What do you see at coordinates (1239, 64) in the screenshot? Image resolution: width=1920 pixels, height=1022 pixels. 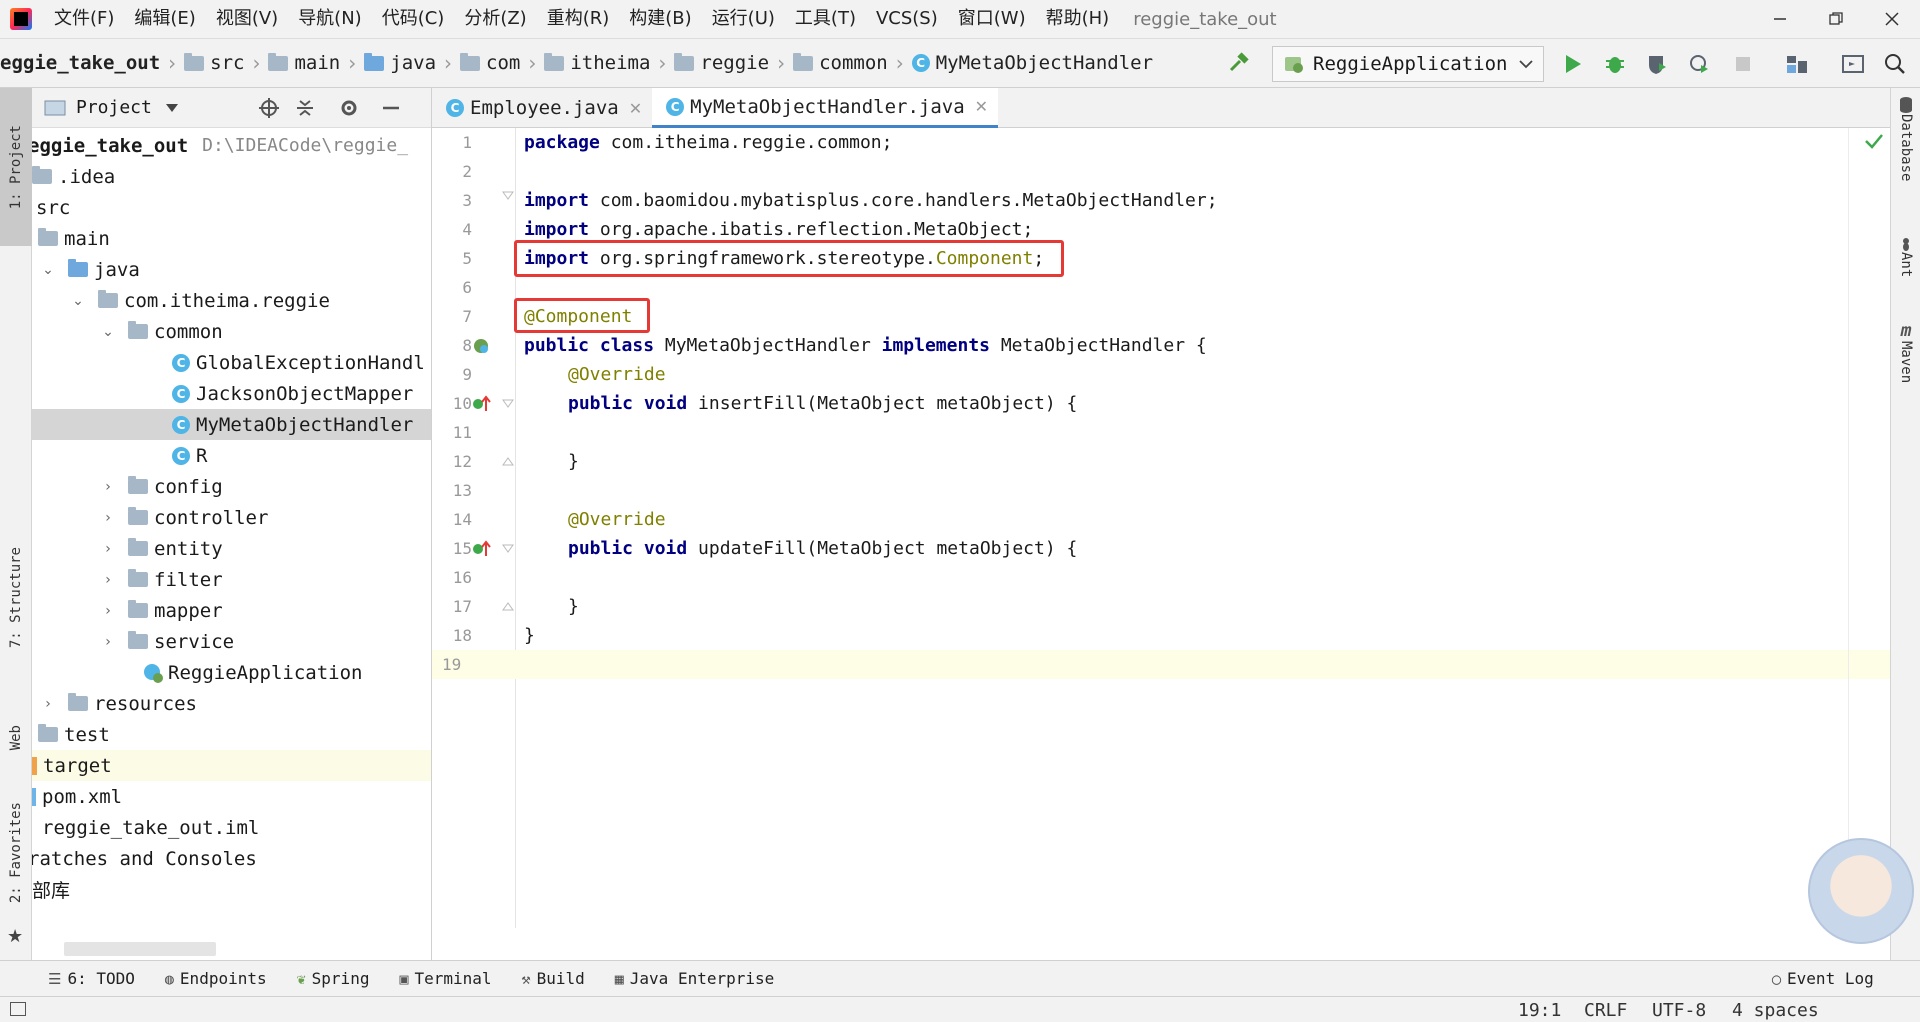 I see `build-hammer-button` at bounding box center [1239, 64].